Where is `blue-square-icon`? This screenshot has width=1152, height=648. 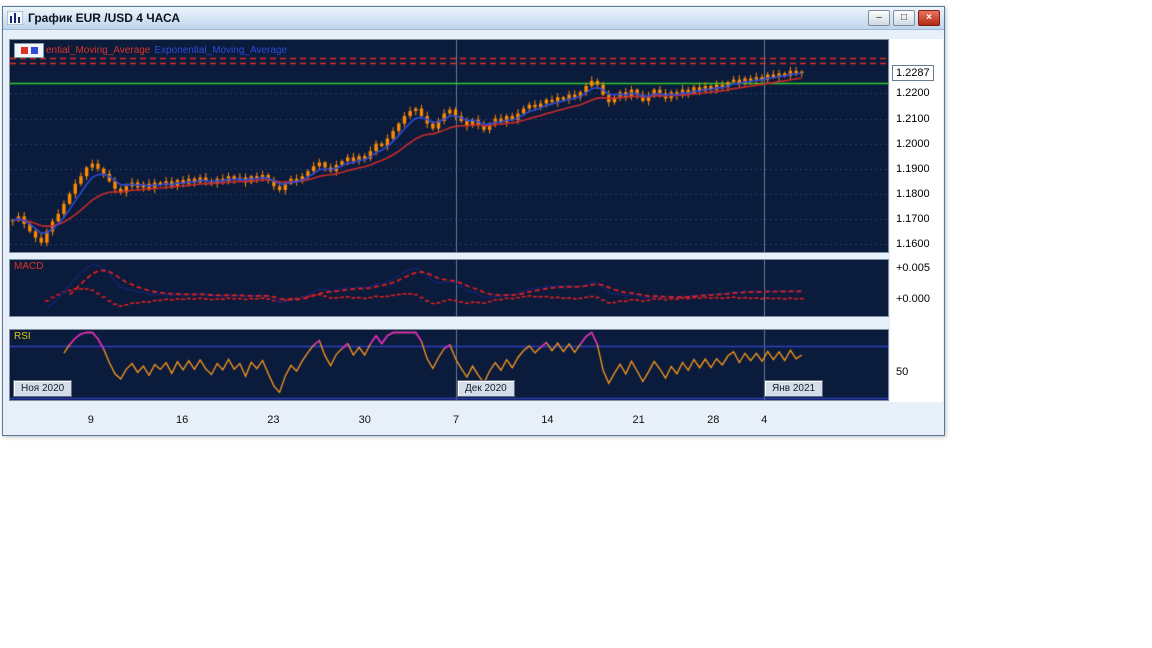
blue-square-icon is located at coordinates (34, 50).